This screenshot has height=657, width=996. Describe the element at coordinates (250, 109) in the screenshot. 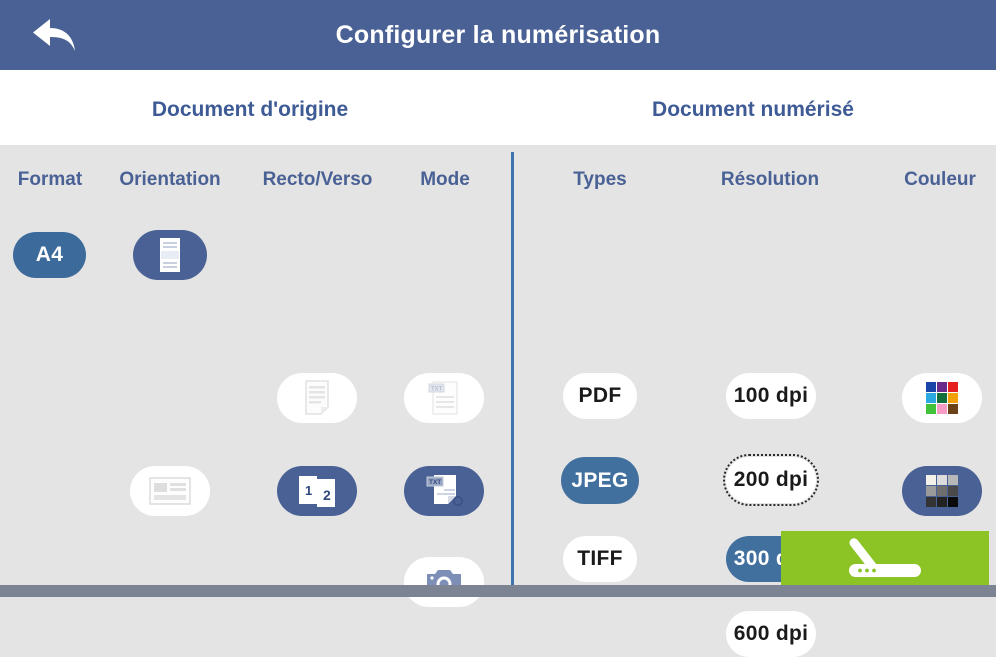

I see `section-title-origin: Document d'origine` at that location.